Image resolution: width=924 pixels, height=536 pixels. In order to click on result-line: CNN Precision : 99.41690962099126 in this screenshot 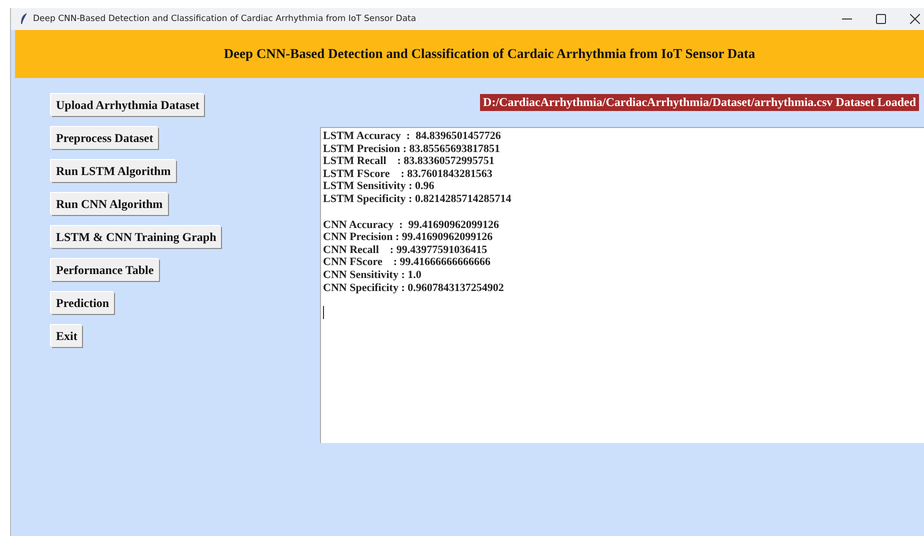, I will do `click(408, 237)`.